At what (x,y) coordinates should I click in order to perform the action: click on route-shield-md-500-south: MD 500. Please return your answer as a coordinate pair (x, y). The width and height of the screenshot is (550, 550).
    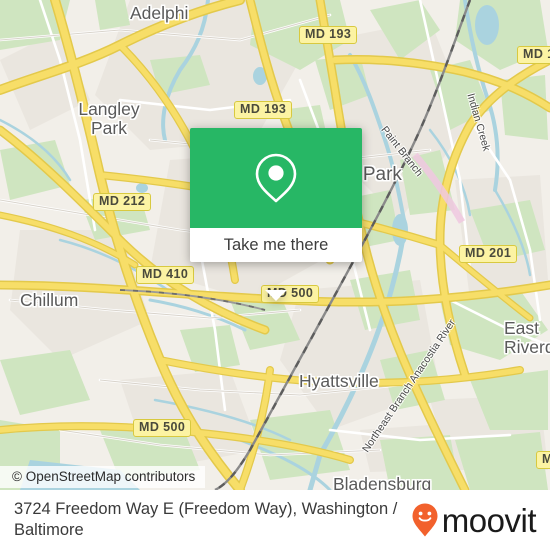
    Looking at the image, I should click on (162, 428).